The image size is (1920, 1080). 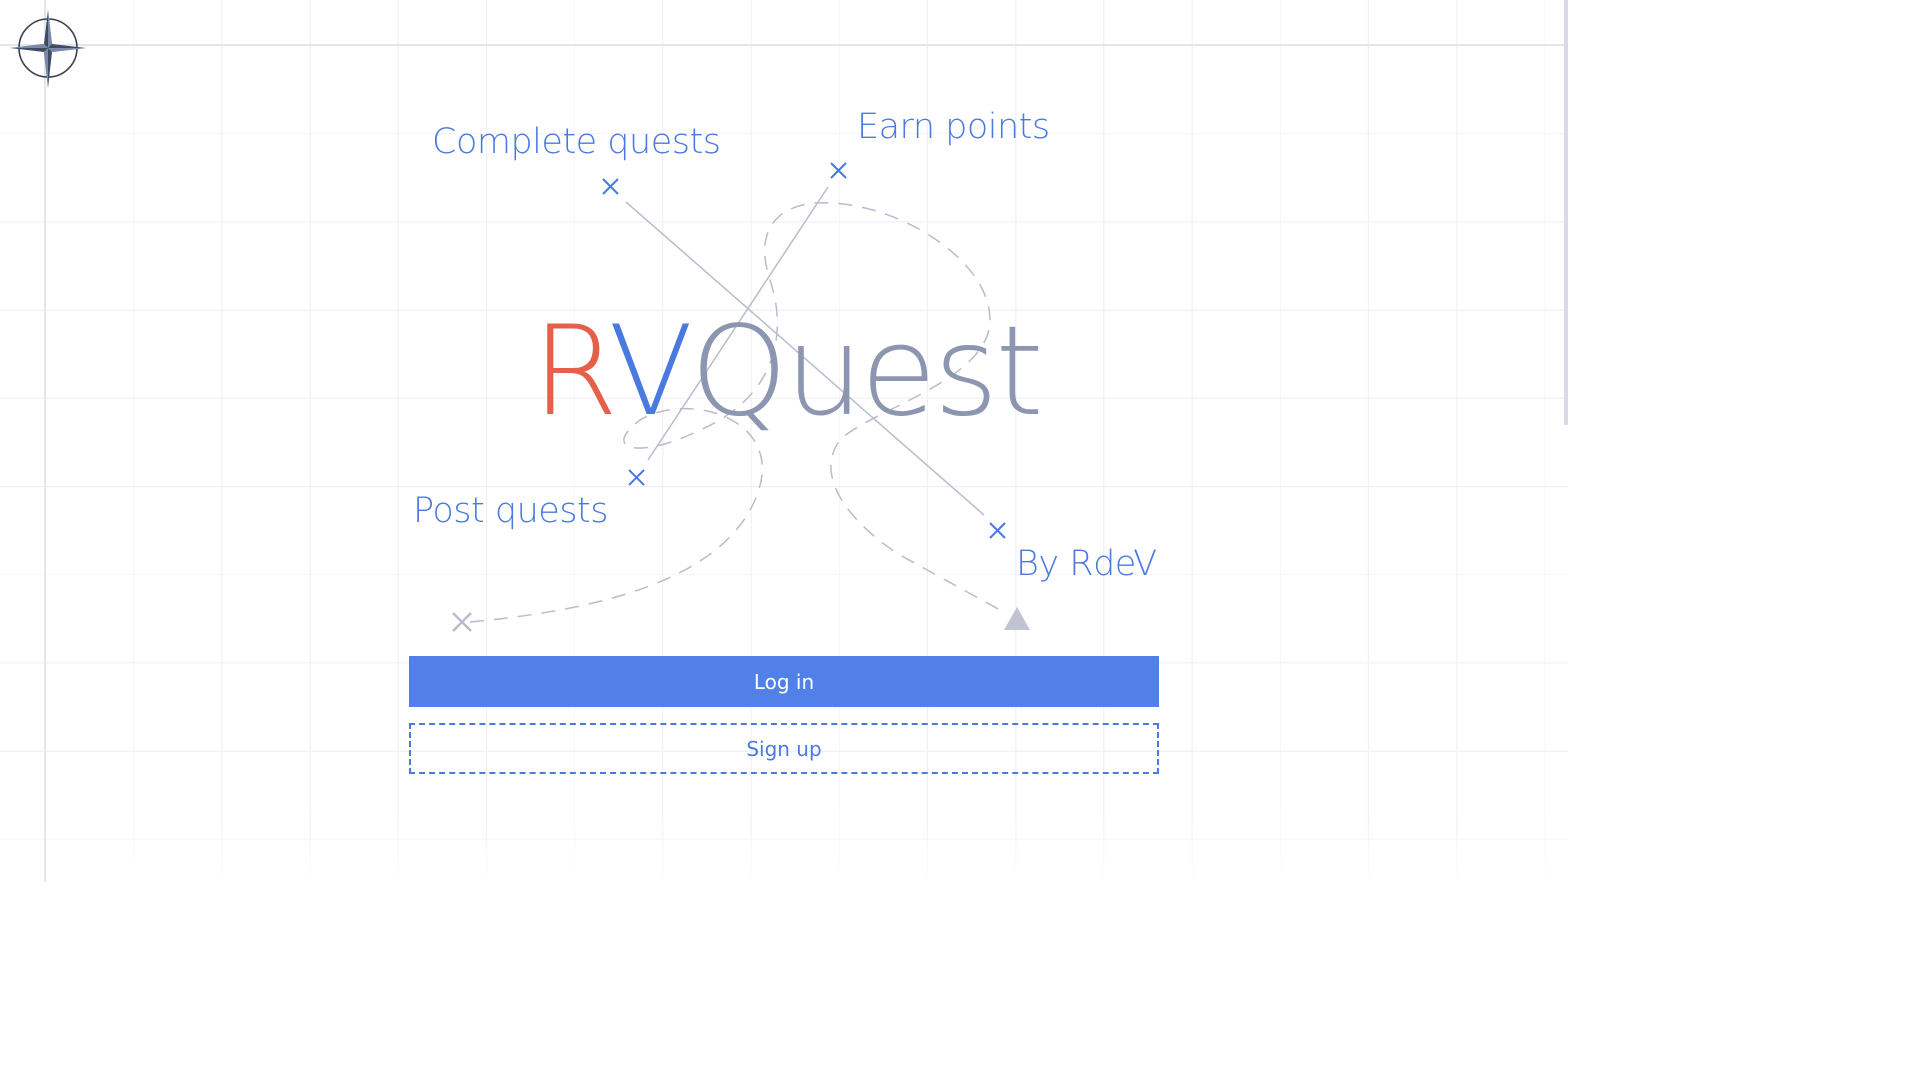 What do you see at coordinates (576, 142) in the screenshot?
I see `label-complete-quests: Complete quests` at bounding box center [576, 142].